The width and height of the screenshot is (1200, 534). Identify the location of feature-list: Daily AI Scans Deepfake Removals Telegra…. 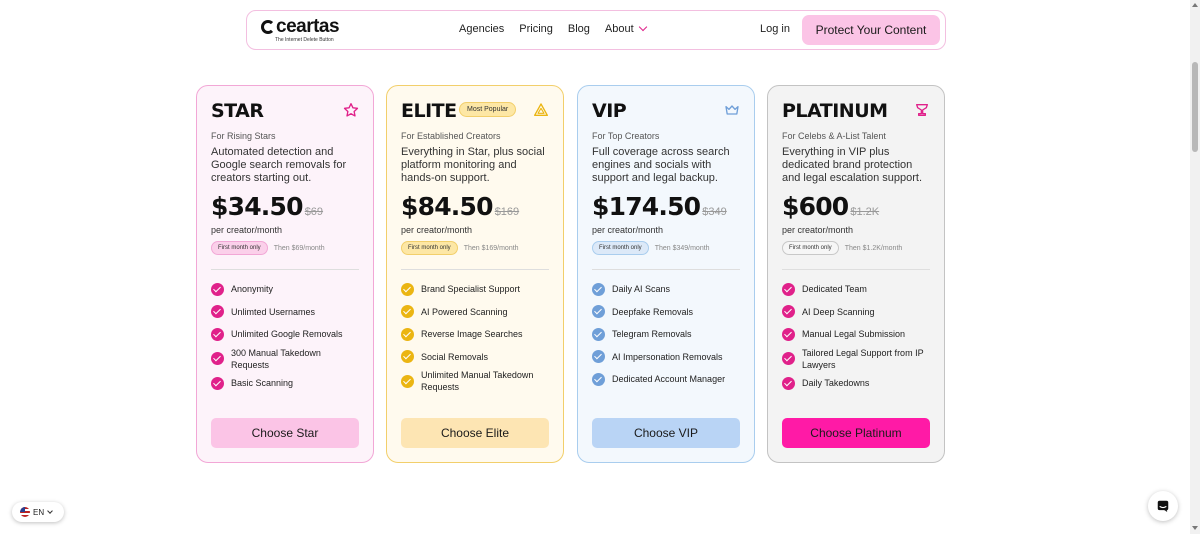
(667, 334).